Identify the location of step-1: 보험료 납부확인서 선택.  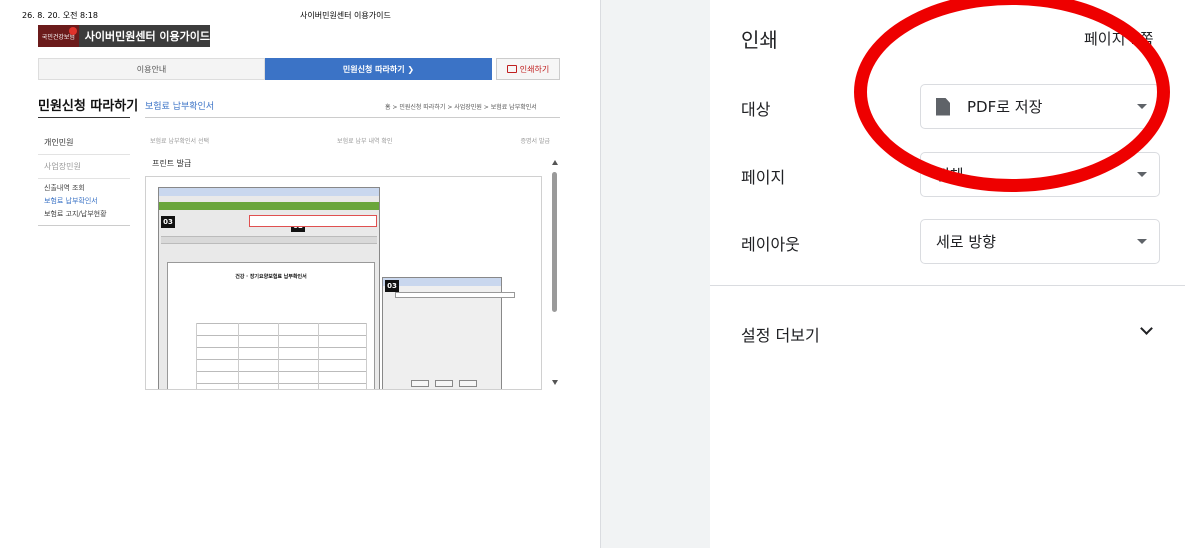
(180, 141).